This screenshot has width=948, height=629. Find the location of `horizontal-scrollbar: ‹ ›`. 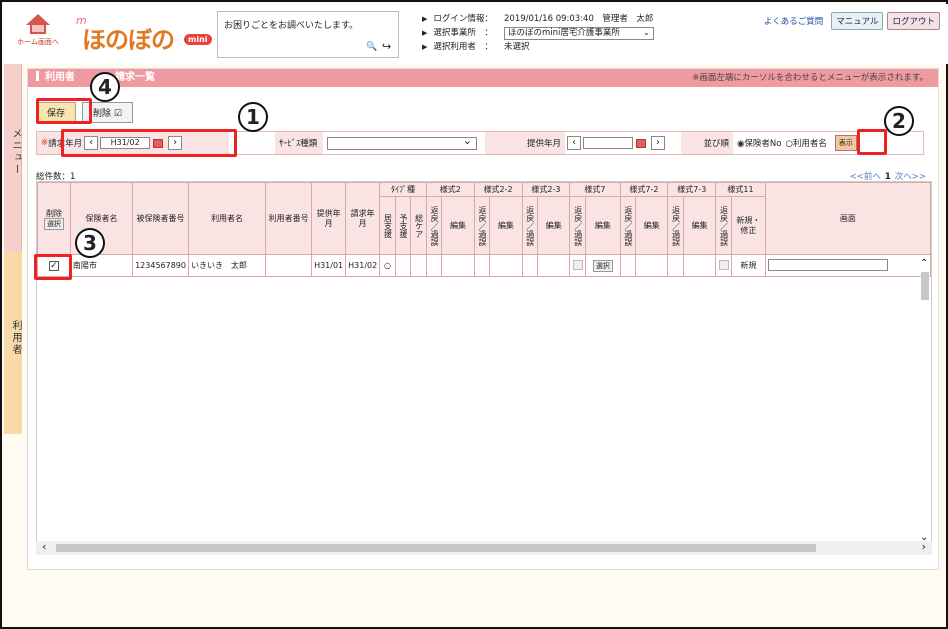

horizontal-scrollbar: ‹ › is located at coordinates (484, 547).